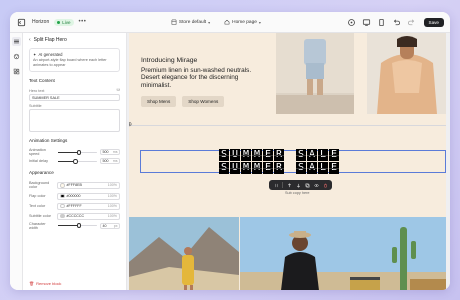  What do you see at coordinates (16, 71) in the screenshot?
I see `apps-icon` at bounding box center [16, 71].